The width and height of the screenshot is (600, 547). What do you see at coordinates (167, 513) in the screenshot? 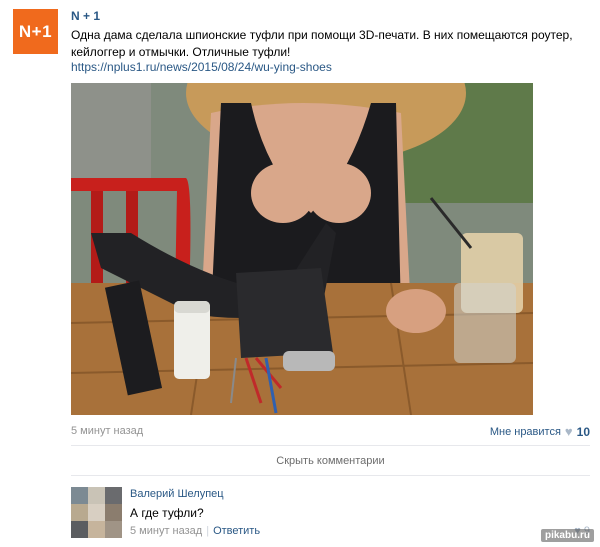
I see `comment-text: А где туфли?` at bounding box center [167, 513].